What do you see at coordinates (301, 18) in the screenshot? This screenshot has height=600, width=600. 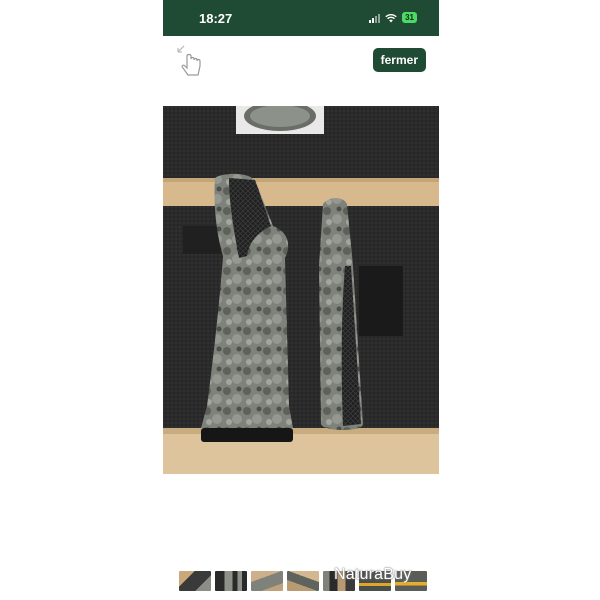 I see `status-bar: 18:27 31` at bounding box center [301, 18].